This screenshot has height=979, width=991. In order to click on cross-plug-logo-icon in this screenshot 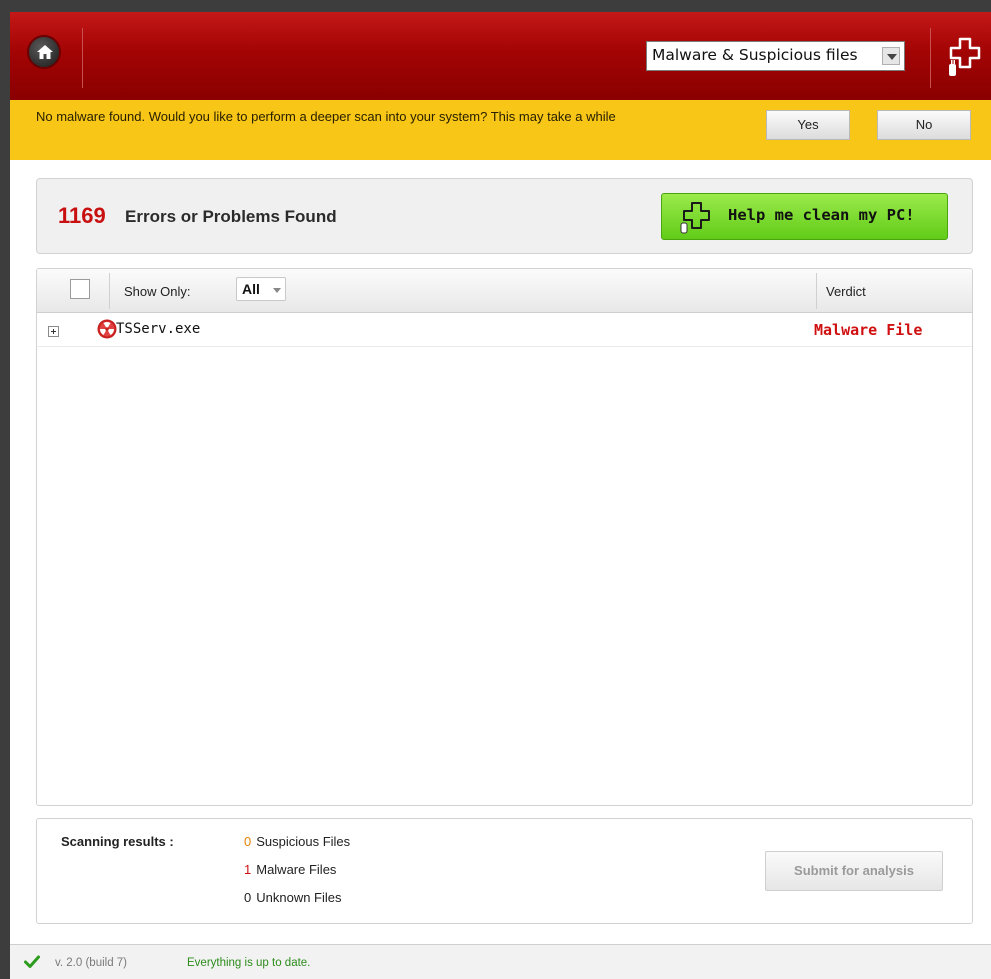, I will do `click(965, 56)`.